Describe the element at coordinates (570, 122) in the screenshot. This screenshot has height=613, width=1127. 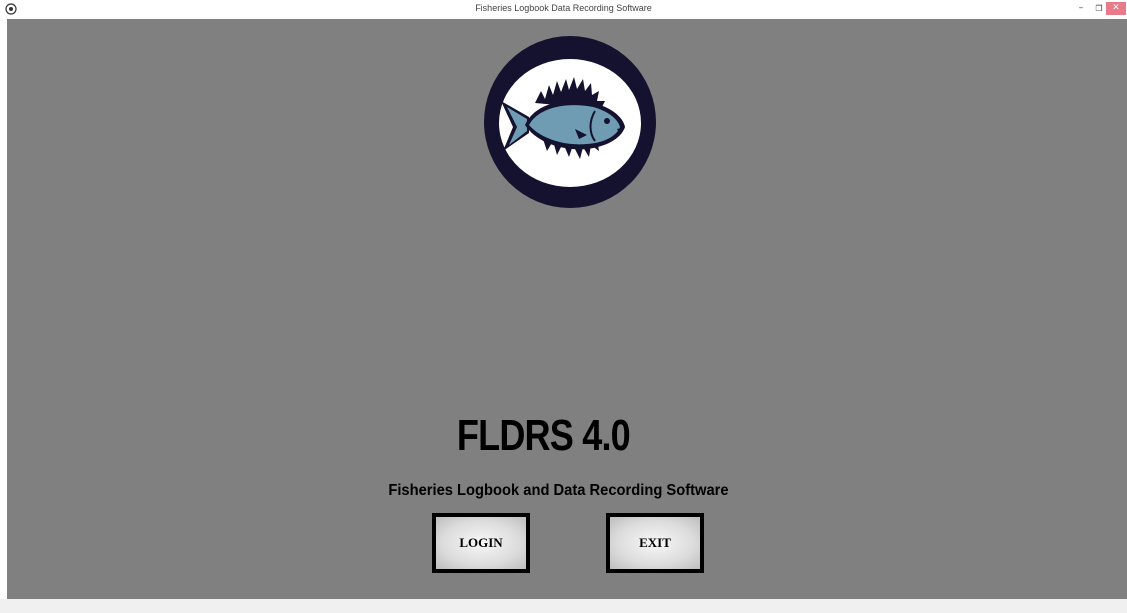
I see `fish-logo-icon` at that location.